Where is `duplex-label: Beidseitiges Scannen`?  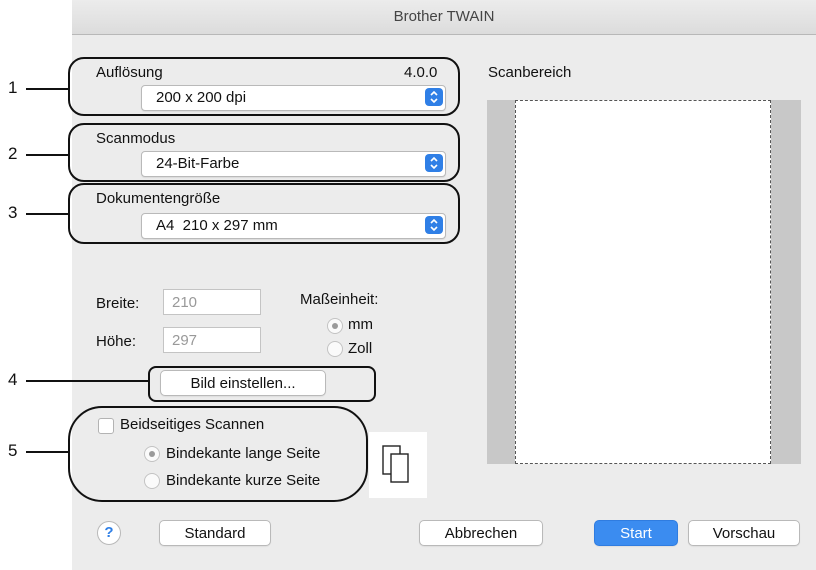
duplex-label: Beidseitiges Scannen is located at coordinates (192, 424).